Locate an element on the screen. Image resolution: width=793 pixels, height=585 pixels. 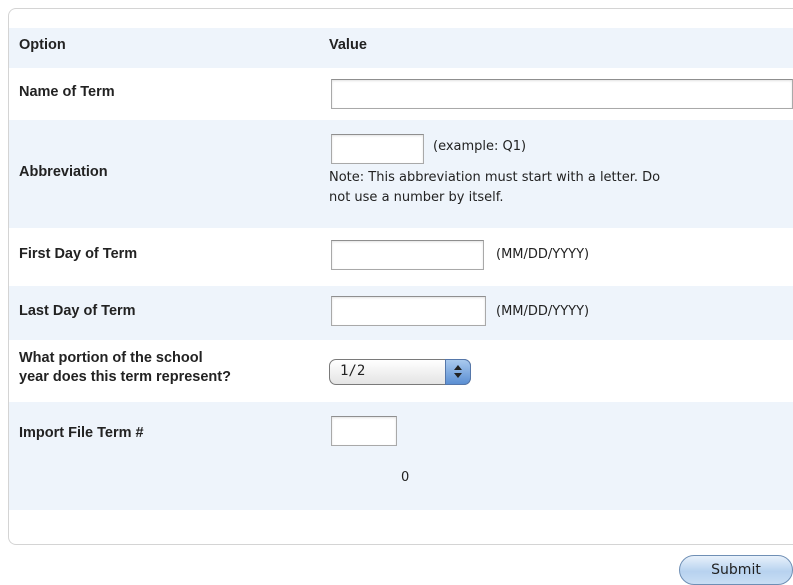
submit-button: Submit is located at coordinates (736, 570).